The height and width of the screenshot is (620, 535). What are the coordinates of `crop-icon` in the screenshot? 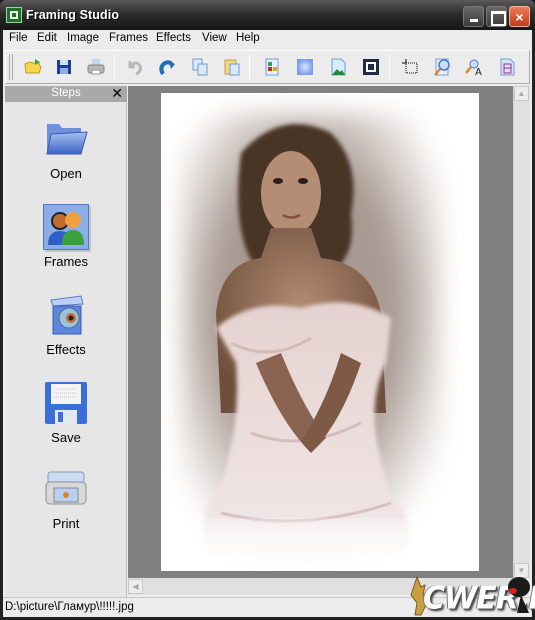 It's located at (410, 66).